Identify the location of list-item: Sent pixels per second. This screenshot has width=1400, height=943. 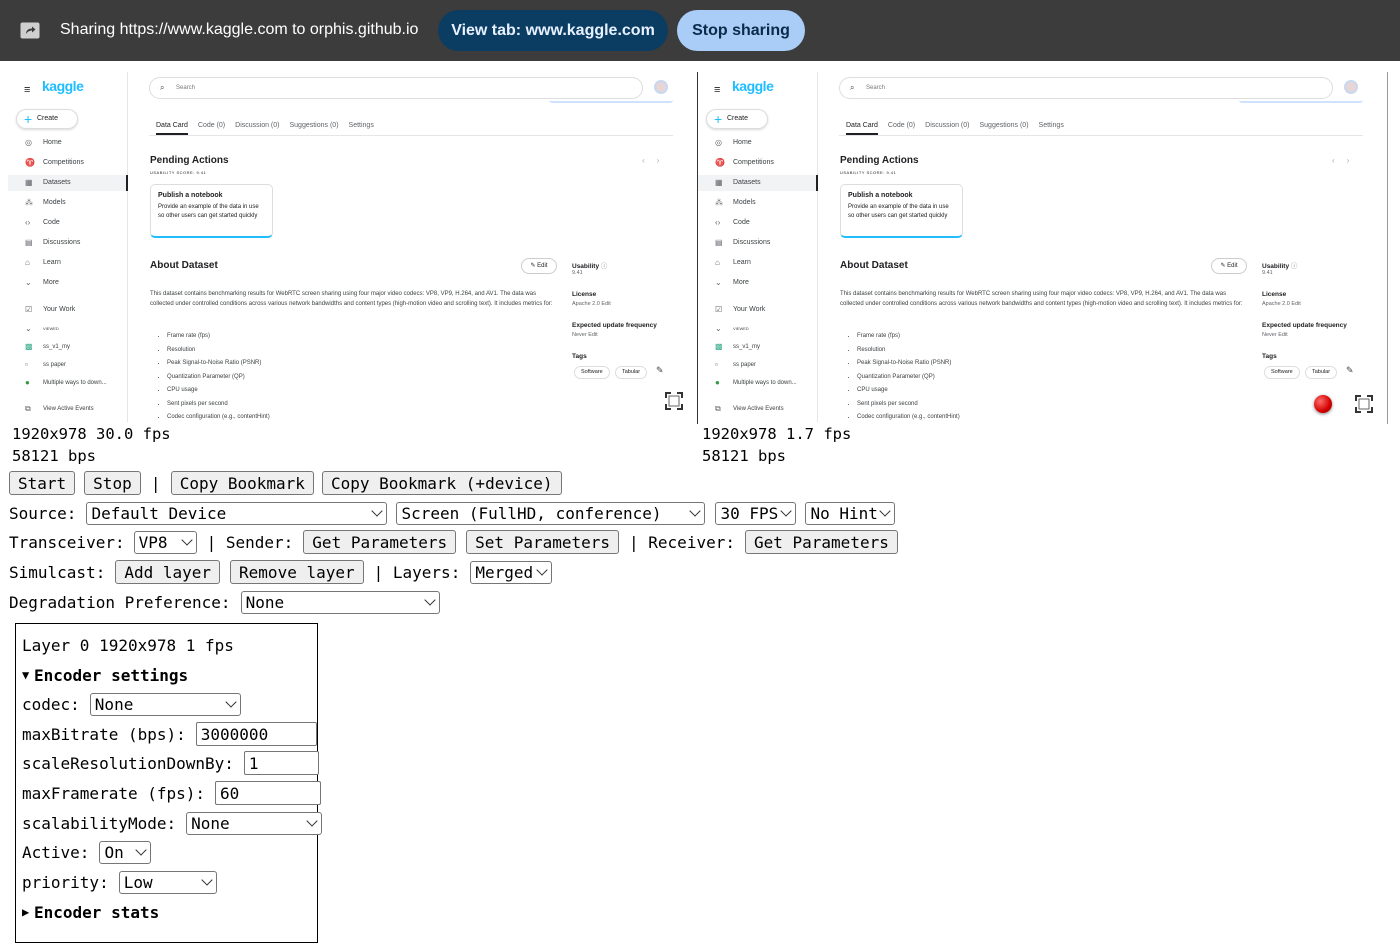
(908, 405).